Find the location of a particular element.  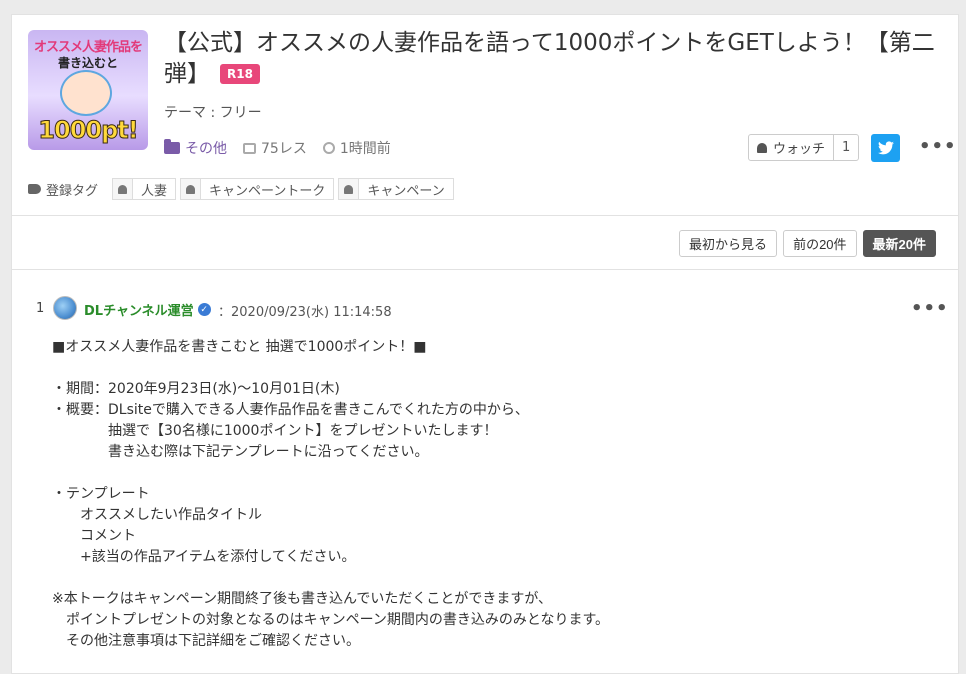

verified-check-icon: ✓ is located at coordinates (204, 309).